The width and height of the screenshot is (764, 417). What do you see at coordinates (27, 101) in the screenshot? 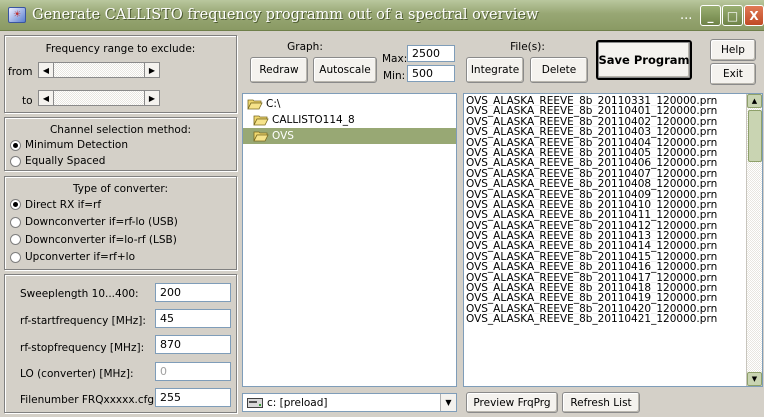
I see `to-label: to` at bounding box center [27, 101].